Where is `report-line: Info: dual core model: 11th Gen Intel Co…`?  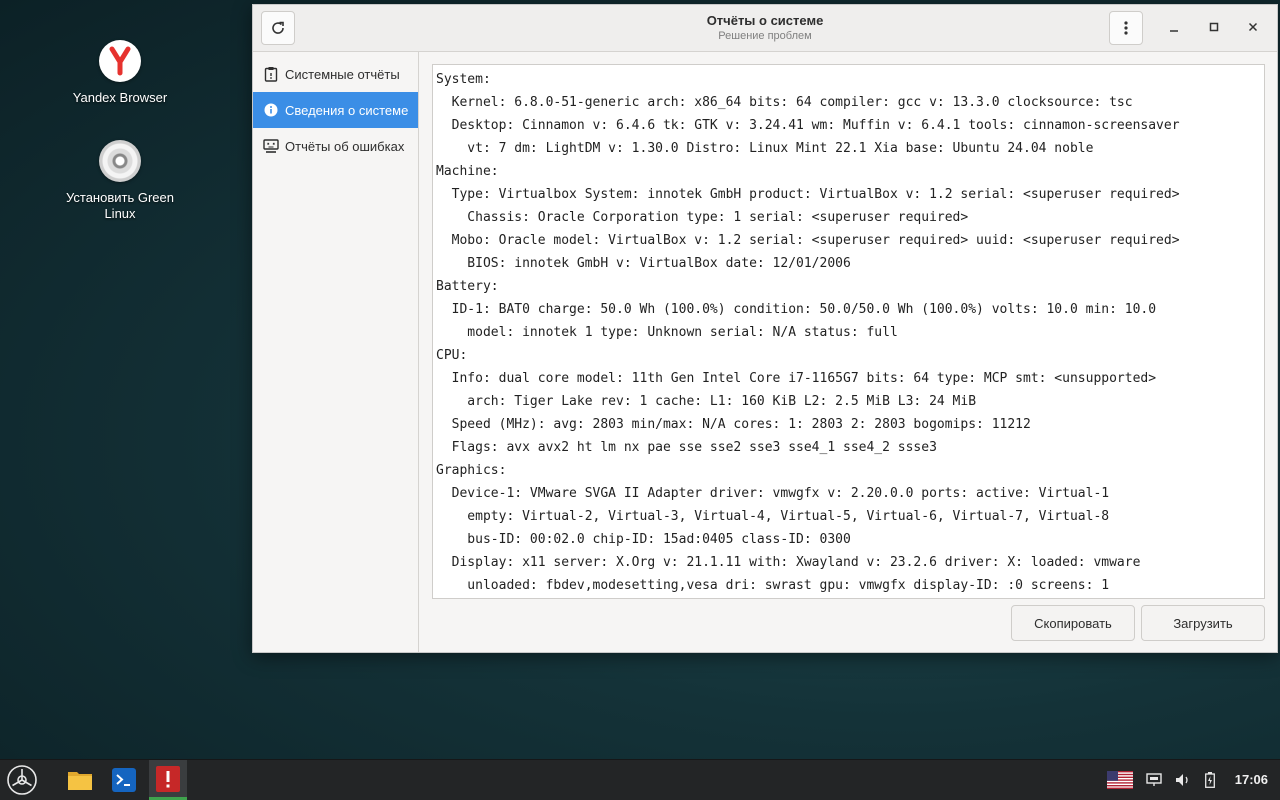 report-line: Info: dual core model: 11th Gen Intel Co… is located at coordinates (796, 378).